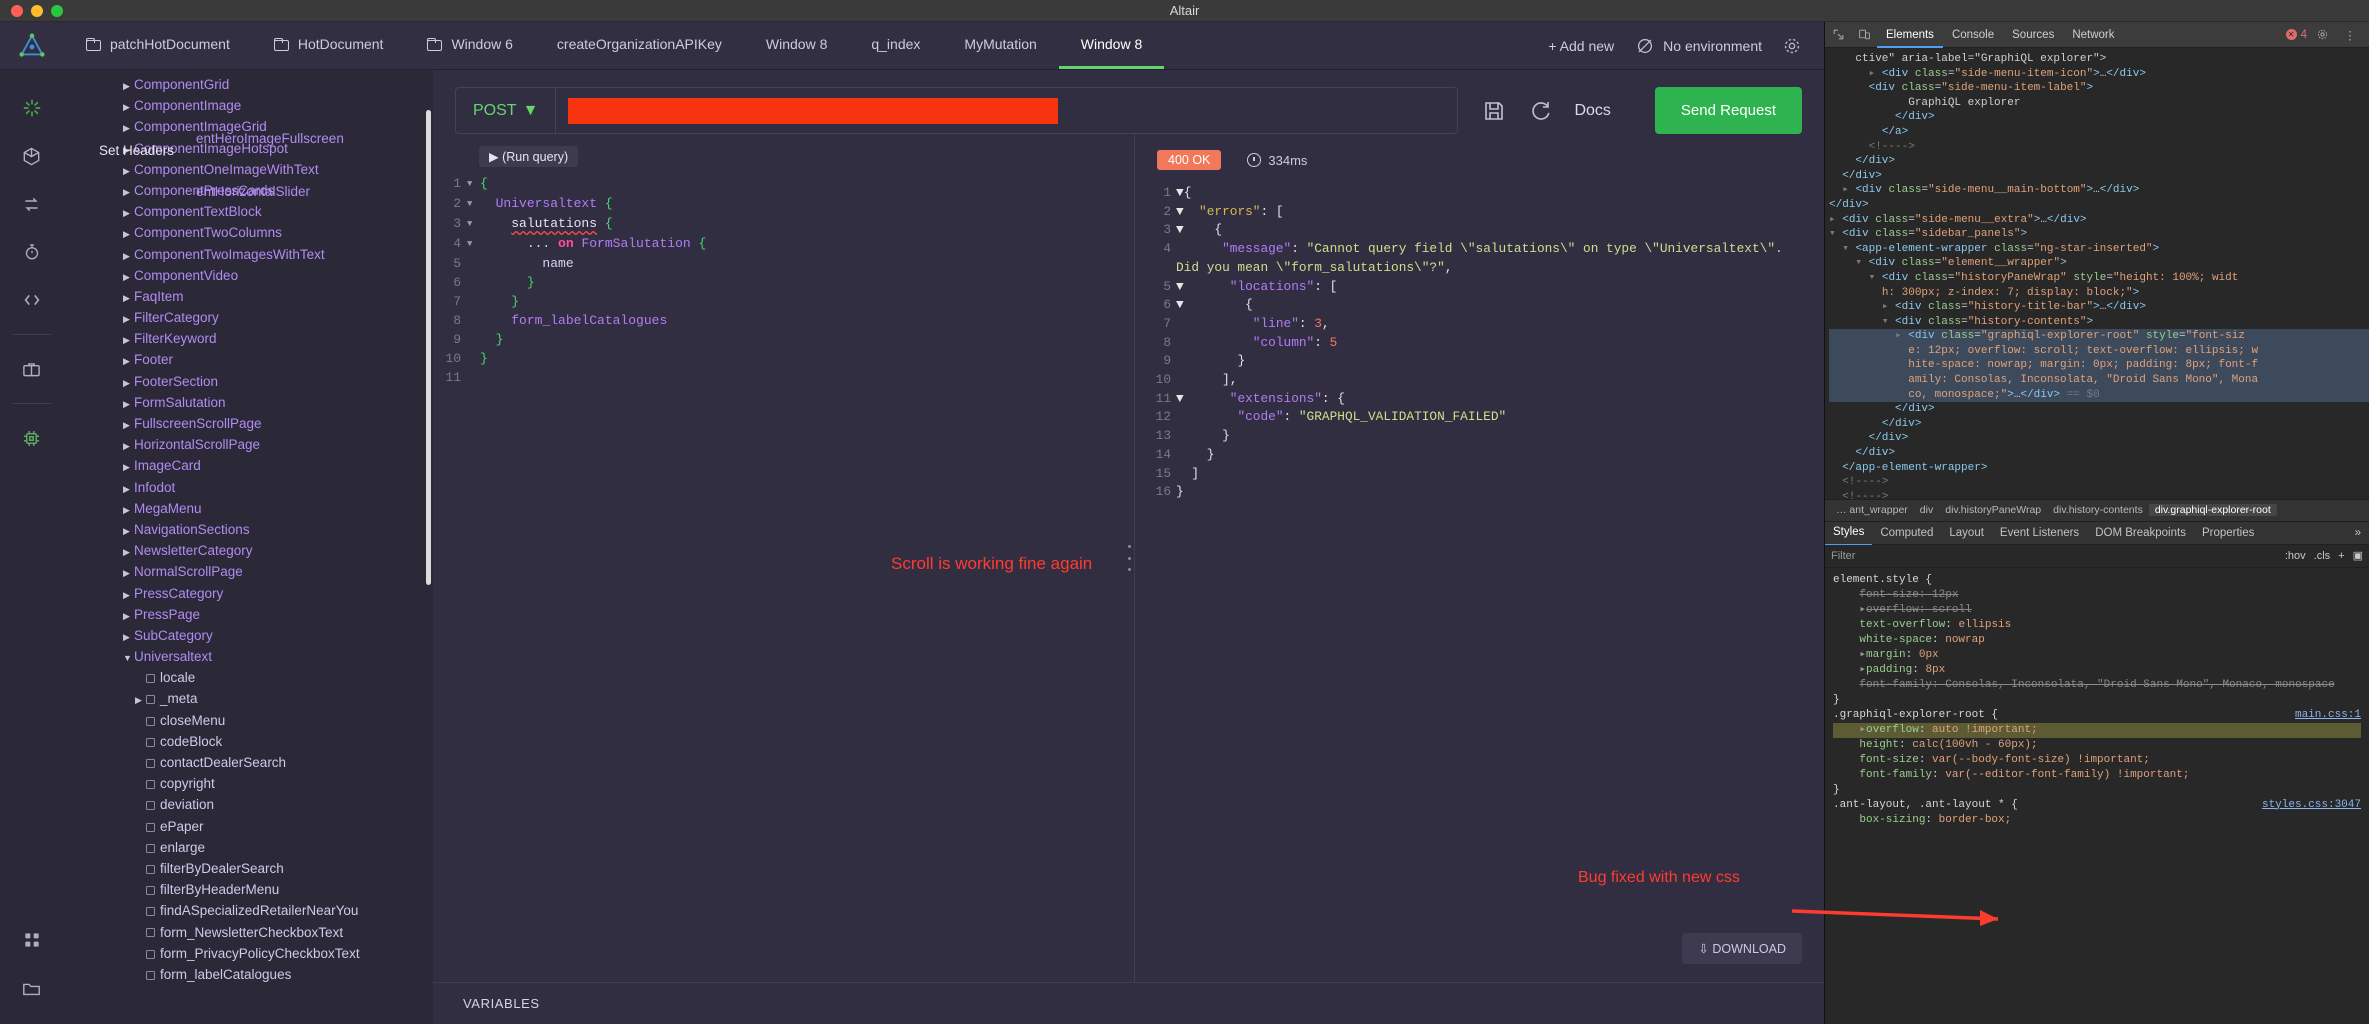  What do you see at coordinates (2099, 263) in the screenshot?
I see `dom-tree-line: ▾ <div class="element__wrapper">` at bounding box center [2099, 263].